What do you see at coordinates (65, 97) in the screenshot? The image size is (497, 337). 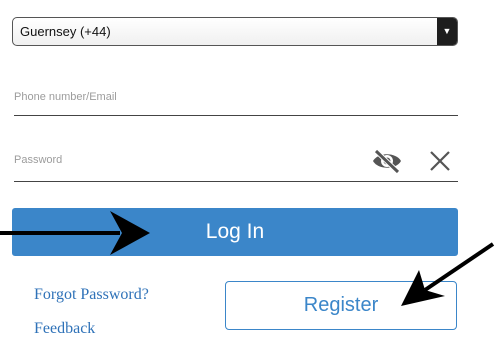 I see `phone-email-placeholder: Phone number/Email` at bounding box center [65, 97].